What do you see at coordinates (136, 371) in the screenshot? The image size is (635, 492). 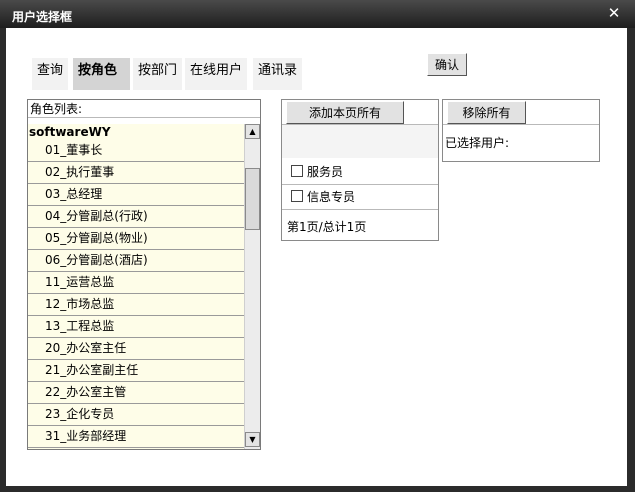 I see `role-item: 21_办公室副主任` at bounding box center [136, 371].